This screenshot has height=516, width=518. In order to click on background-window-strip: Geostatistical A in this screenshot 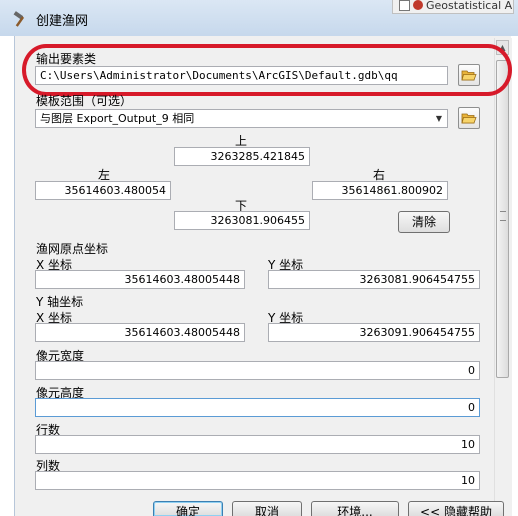, I will do `click(453, 7)`.